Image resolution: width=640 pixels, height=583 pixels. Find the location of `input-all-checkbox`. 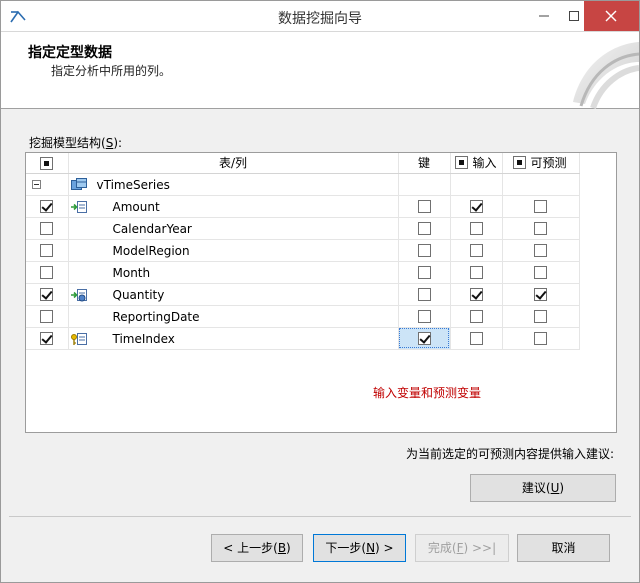

input-all-checkbox is located at coordinates (461, 163).